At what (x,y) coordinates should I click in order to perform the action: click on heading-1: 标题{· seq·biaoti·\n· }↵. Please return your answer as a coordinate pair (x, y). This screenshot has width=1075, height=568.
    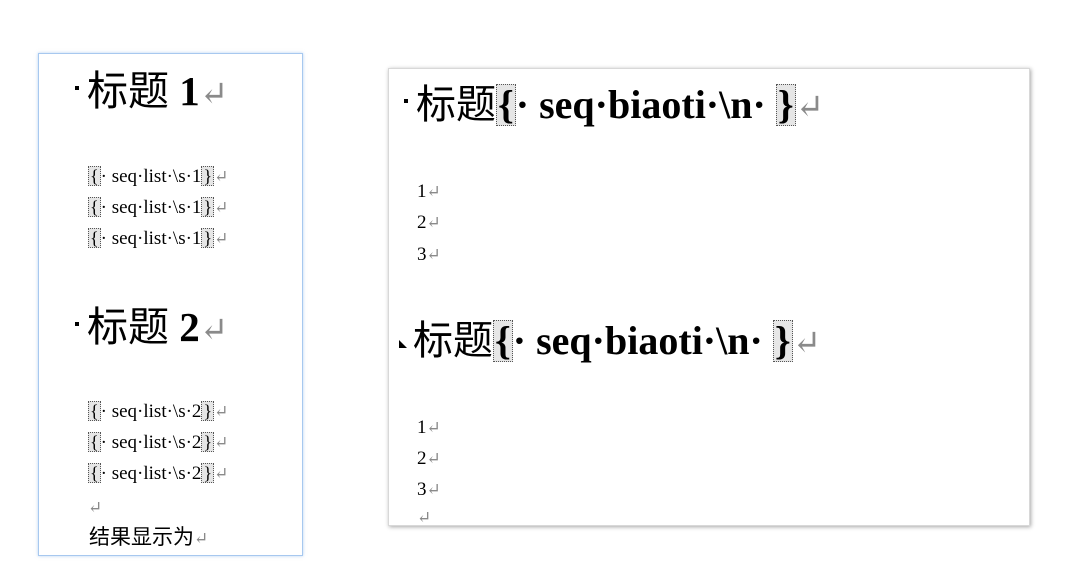
    Looking at the image, I should click on (614, 106).